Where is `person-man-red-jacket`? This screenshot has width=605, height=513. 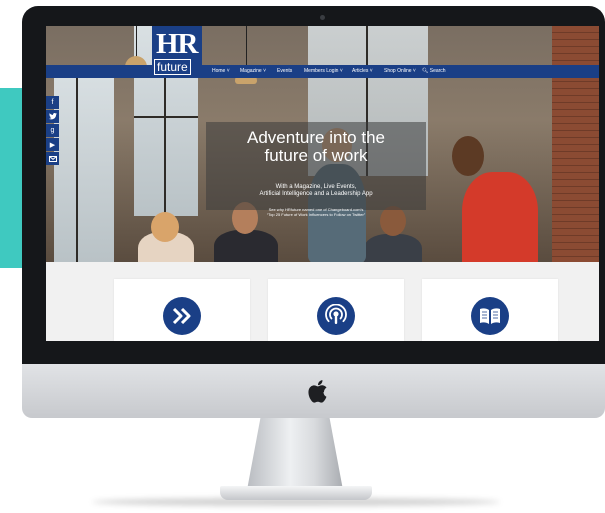
person-man-red-jacket is located at coordinates (500, 217).